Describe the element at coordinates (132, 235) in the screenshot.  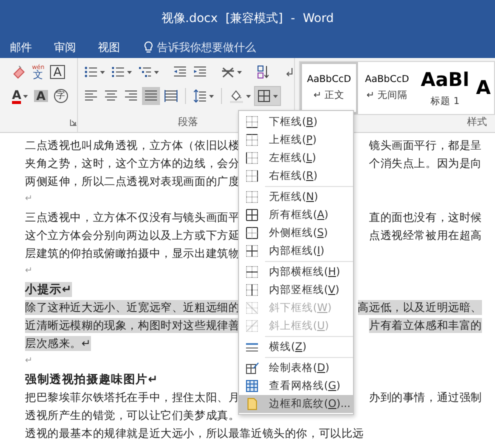
I see `text-line: 这个立方体会分别向两边以及上方或下方延` at that location.